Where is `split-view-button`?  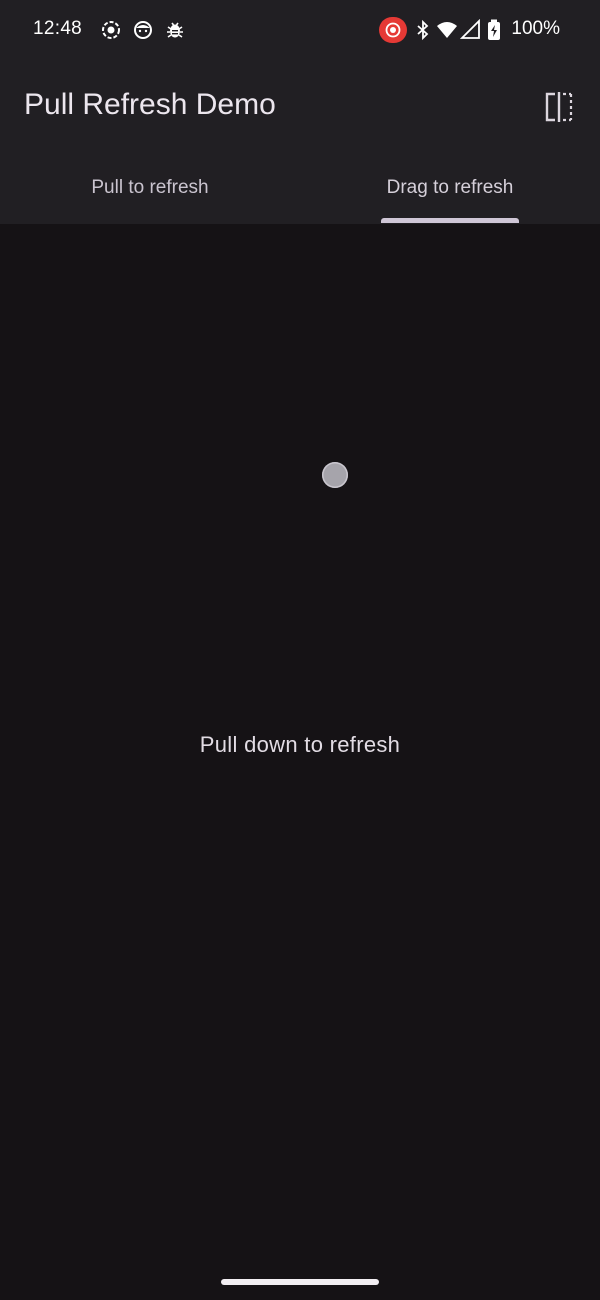
split-view-button is located at coordinates (559, 107).